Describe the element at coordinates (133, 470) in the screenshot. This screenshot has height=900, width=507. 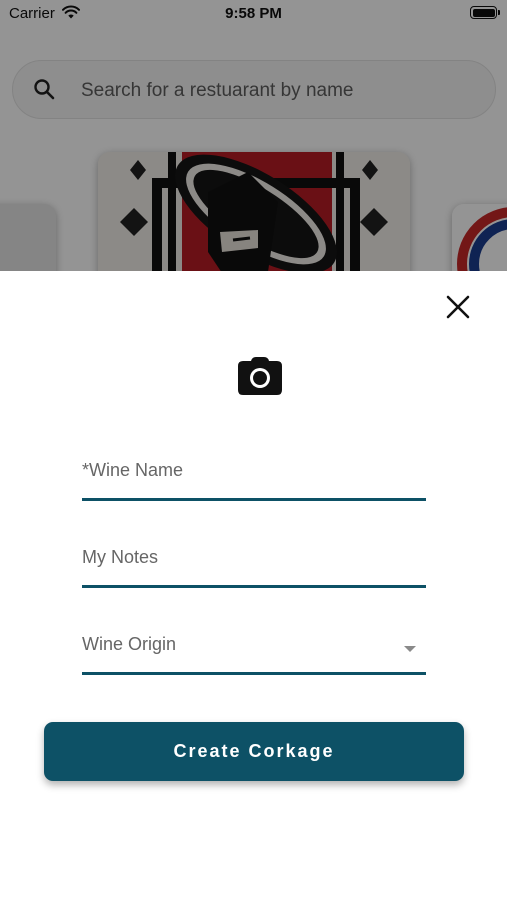
I see `wine-name-placeholder: *Wine Name` at that location.